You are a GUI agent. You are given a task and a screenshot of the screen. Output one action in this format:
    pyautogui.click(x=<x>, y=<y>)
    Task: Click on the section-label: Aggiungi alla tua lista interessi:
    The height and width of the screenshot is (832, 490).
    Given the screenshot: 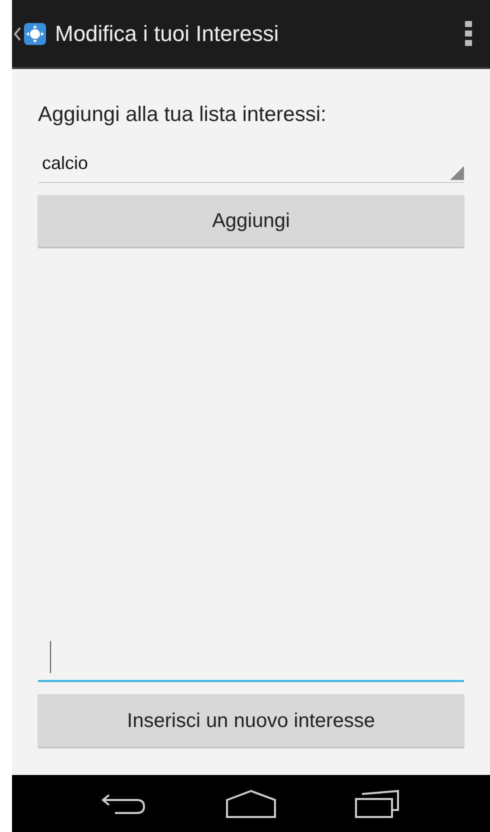 What is the action you would take?
    pyautogui.click(x=183, y=115)
    